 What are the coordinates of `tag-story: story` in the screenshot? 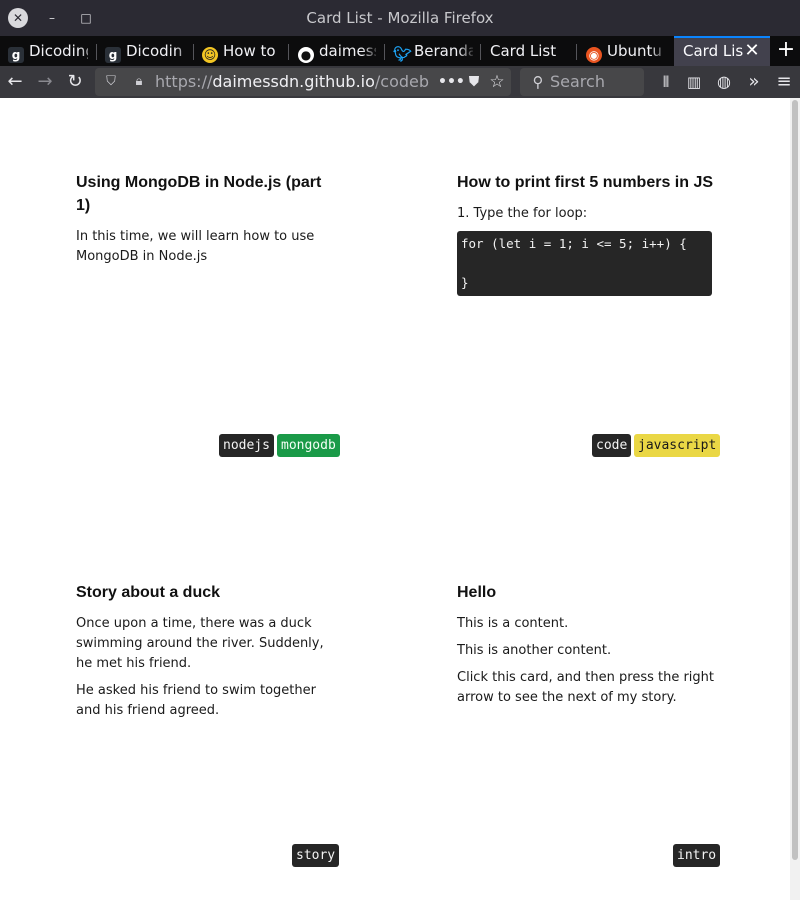 It's located at (316, 855).